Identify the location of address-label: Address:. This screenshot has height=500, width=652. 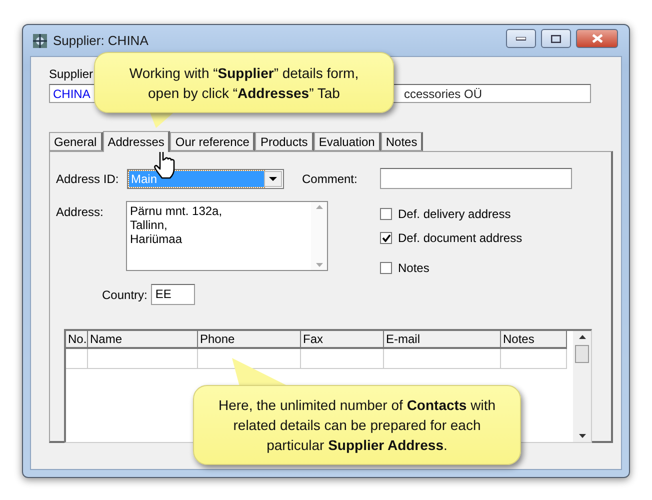
(80, 212).